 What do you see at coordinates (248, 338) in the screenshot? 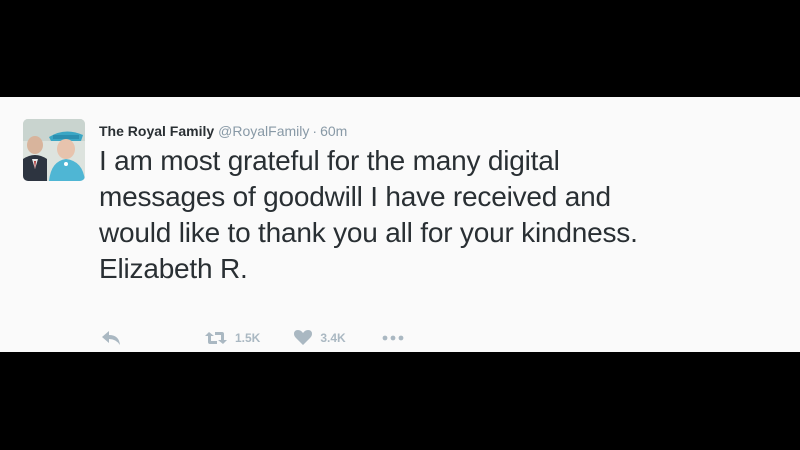
I see `retweet-count: 1.5K` at bounding box center [248, 338].